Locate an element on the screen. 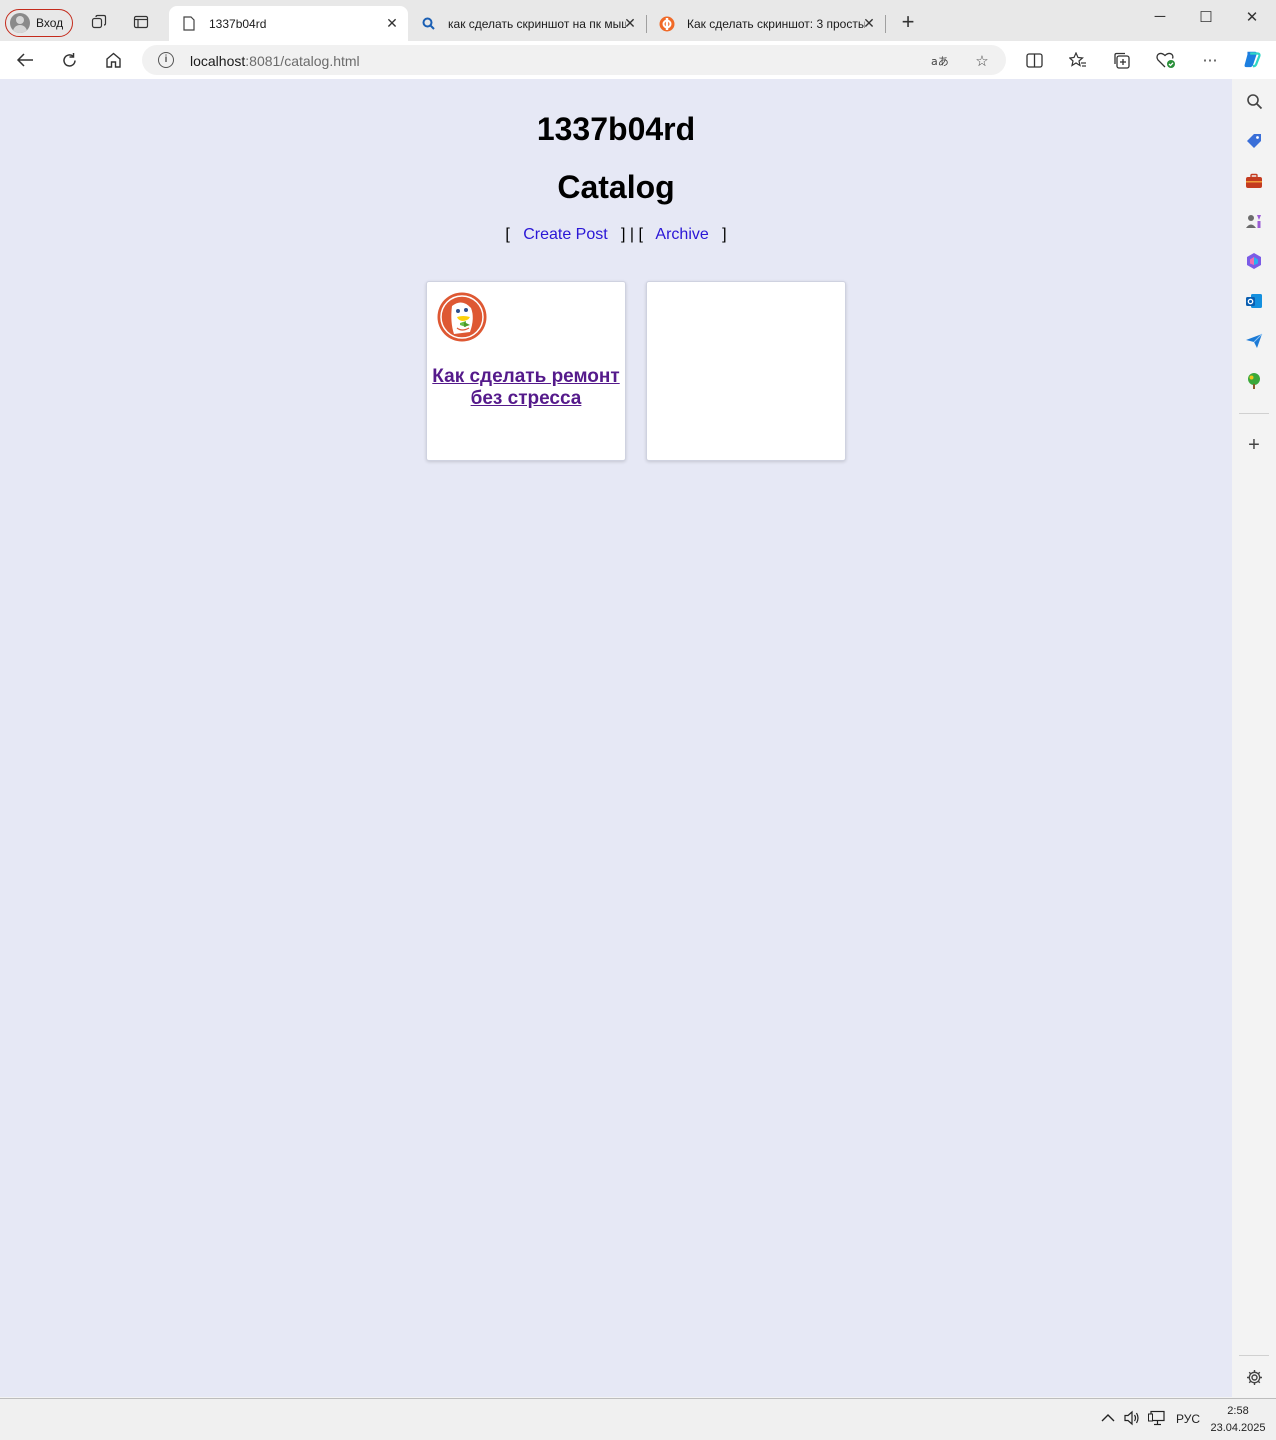 The image size is (1276, 1440). home-icon is located at coordinates (113, 60).